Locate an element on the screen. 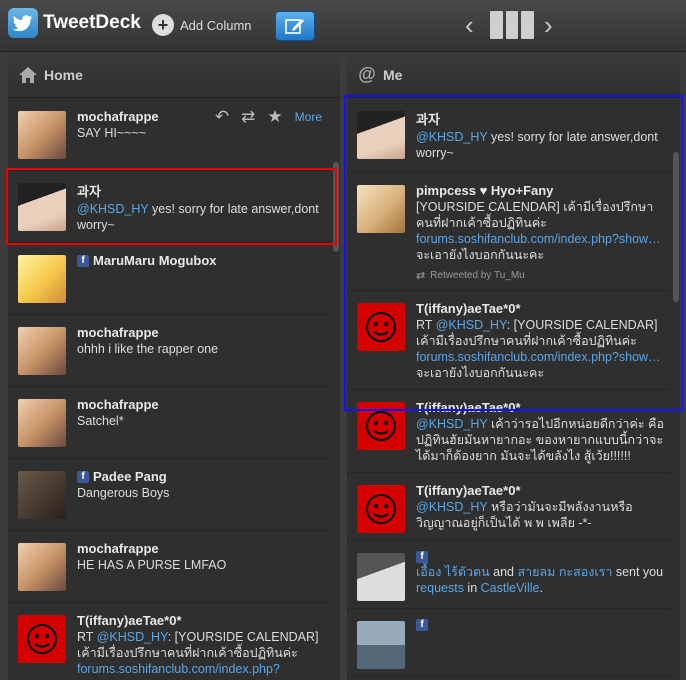  tweet-text: HE HAS A PURSE LMFAO is located at coordinates (152, 565).